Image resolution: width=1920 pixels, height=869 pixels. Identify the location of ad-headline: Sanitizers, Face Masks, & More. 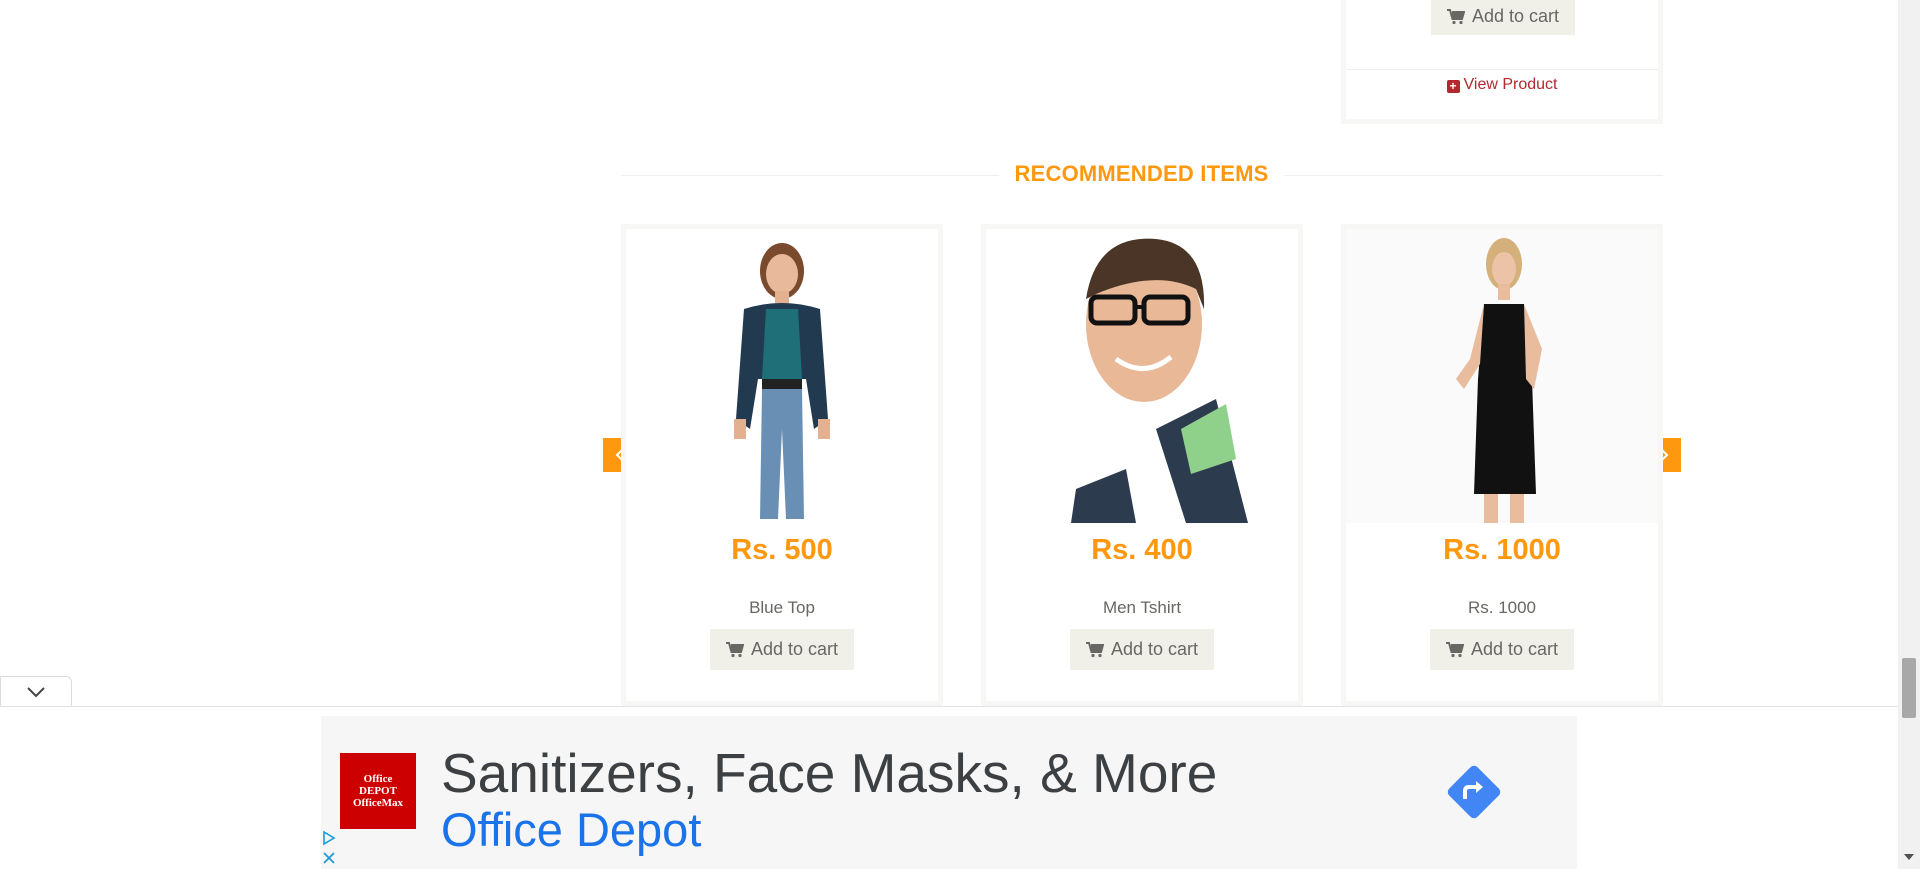
(829, 773).